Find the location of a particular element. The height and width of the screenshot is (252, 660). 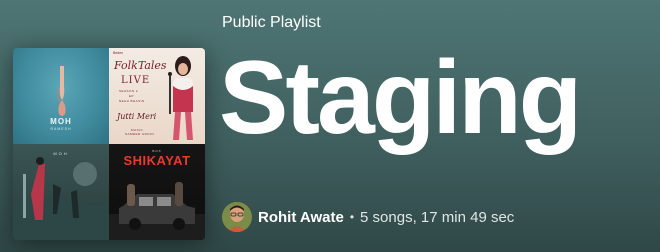

landscape-illustration is located at coordinates (61, 198).